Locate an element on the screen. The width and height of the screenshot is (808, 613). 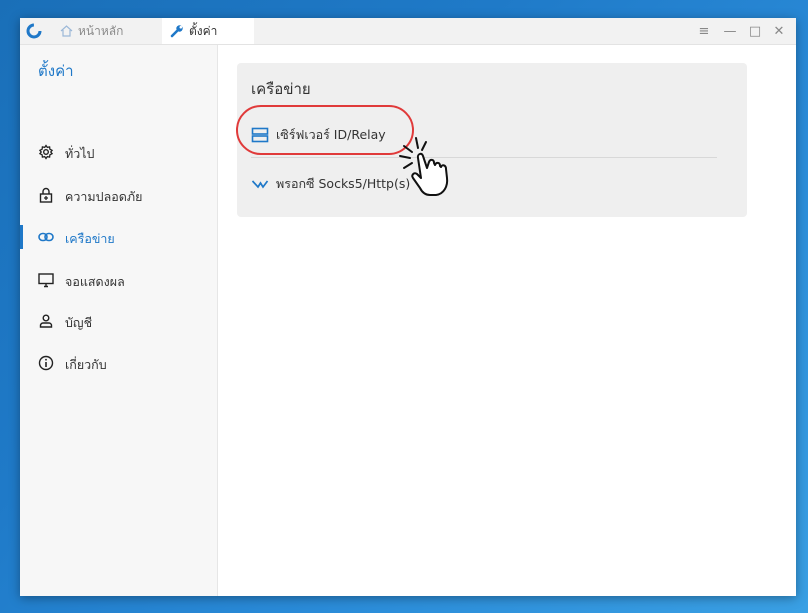
sidebar-item-about: เกี่ยวกับ is located at coordinates (118, 363).